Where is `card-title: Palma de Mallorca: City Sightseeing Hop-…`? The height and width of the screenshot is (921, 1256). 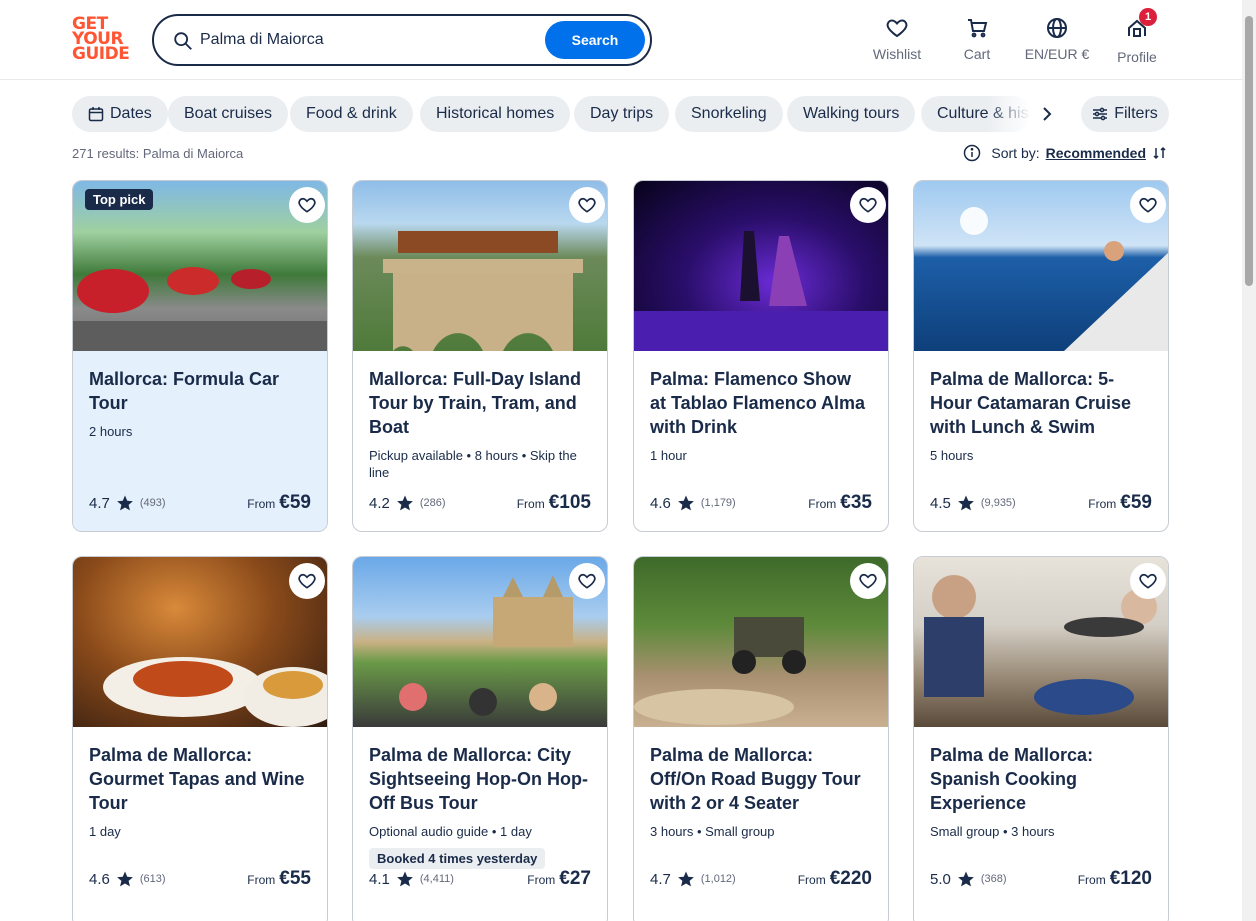
card-title: Palma de Mallorca: City Sightseeing Hop-… is located at coordinates (480, 779).